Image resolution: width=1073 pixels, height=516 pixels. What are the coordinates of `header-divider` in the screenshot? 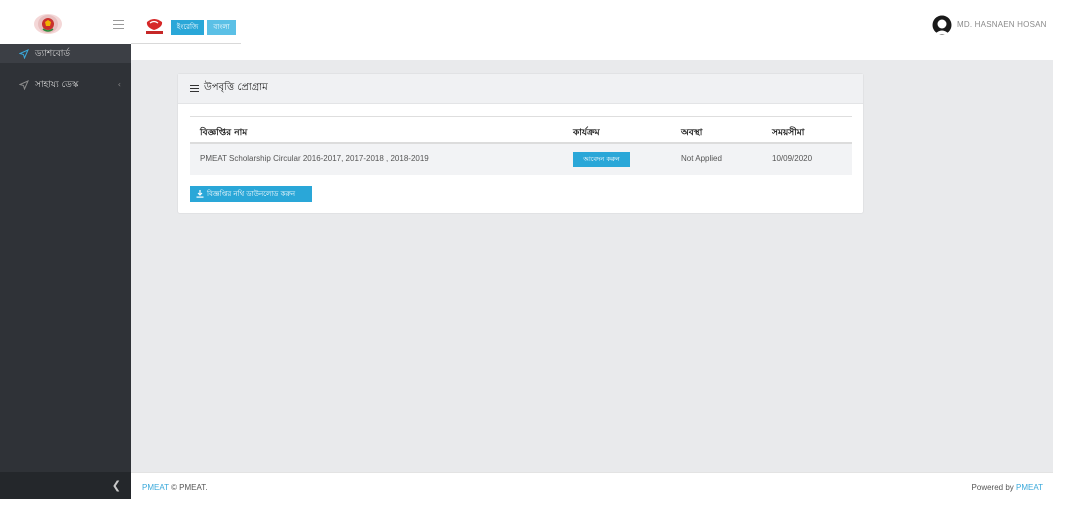 It's located at (186, 43).